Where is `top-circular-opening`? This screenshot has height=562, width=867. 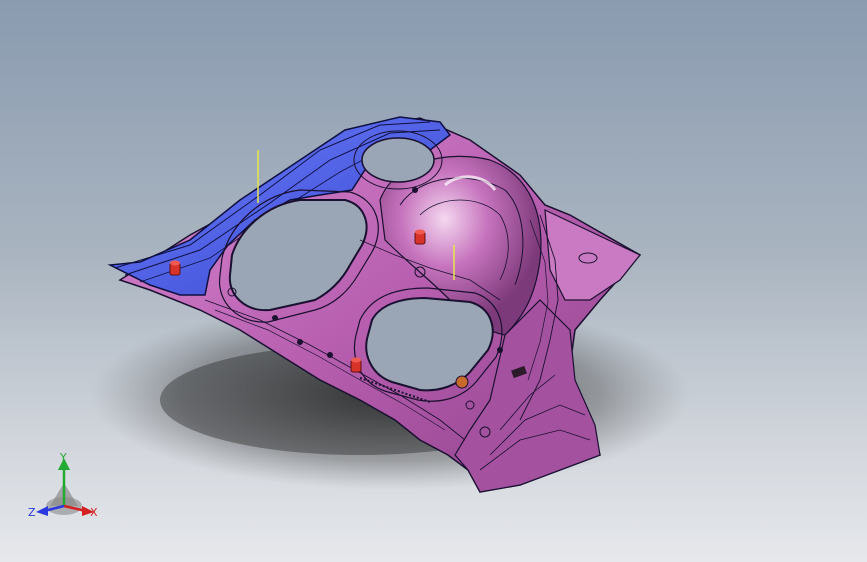
top-circular-opening is located at coordinates (398, 160).